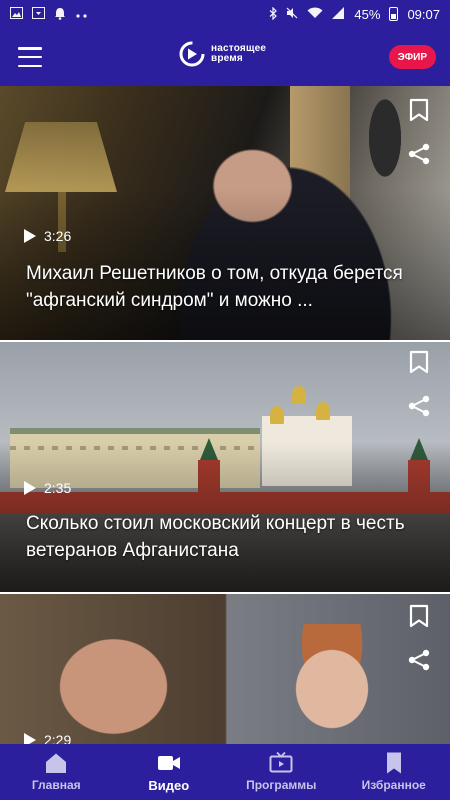 The image size is (450, 800). I want to click on logo-mark-icon, so click(192, 54).